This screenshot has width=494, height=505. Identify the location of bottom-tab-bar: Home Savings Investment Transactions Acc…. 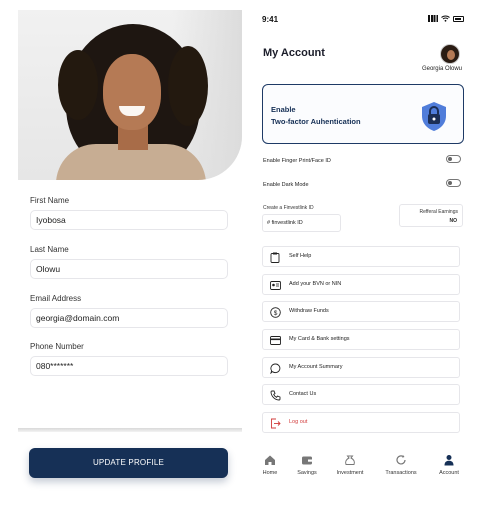
(365, 470).